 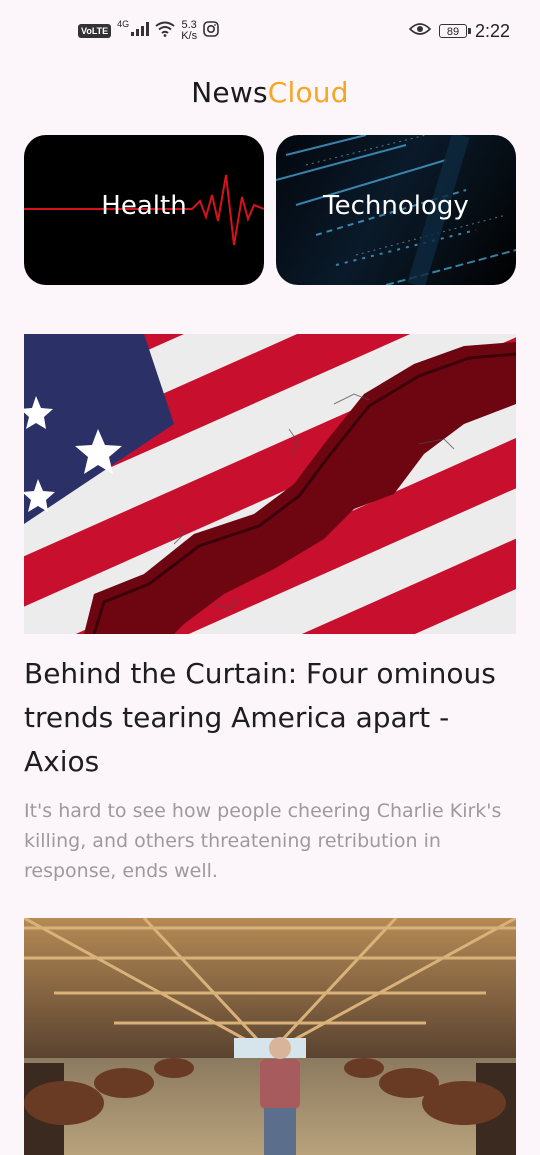 I want to click on speed-unit: K/s, so click(x=189, y=36).